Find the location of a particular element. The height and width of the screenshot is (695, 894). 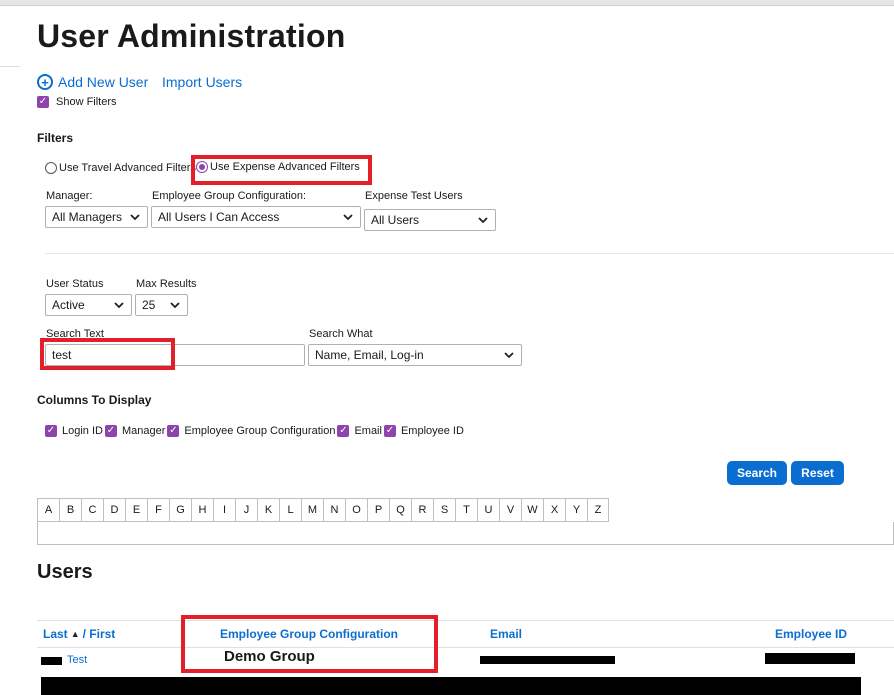

alphabet-letter-j: J is located at coordinates (246, 510).